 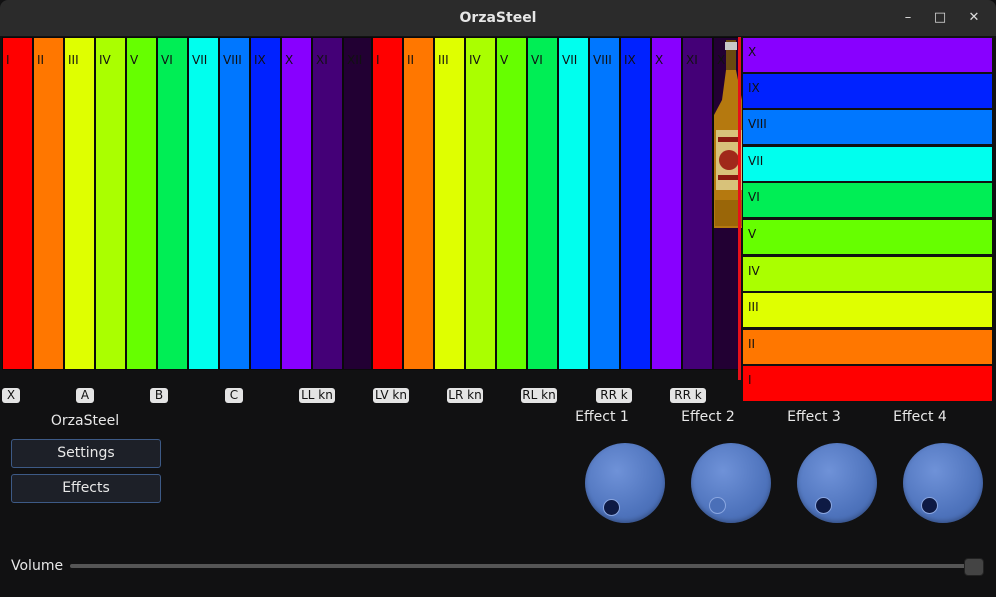 I want to click on left-neck-string: X, so click(x=296, y=203).